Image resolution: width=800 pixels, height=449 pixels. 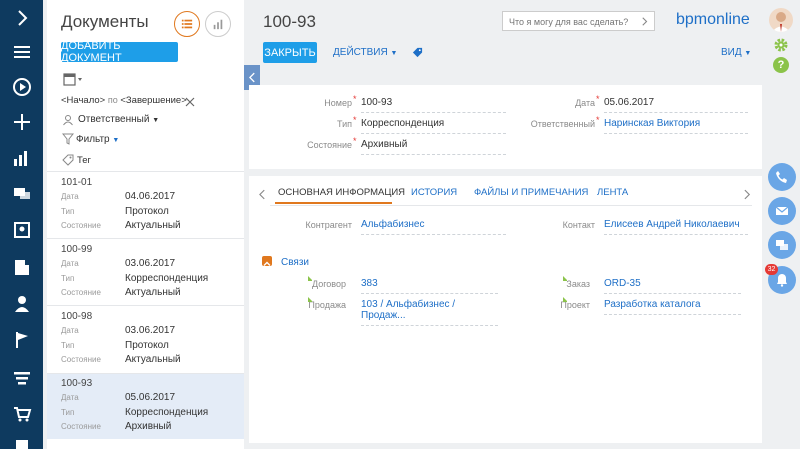 I want to click on command-line, so click(x=578, y=21).